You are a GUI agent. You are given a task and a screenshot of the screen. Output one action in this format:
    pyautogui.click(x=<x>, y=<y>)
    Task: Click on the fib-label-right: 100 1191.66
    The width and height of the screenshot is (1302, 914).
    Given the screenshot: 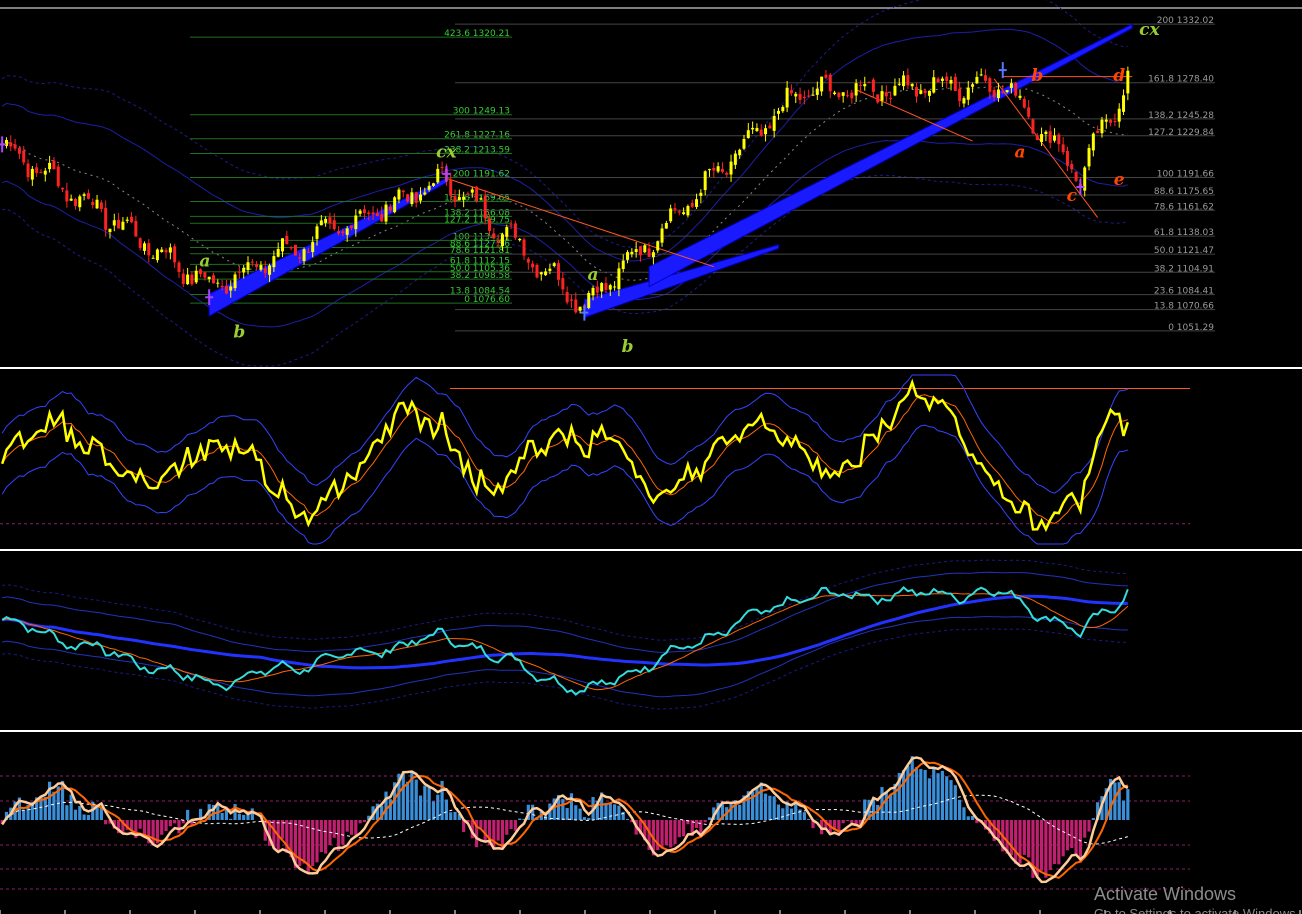 What is the action you would take?
    pyautogui.click(x=1186, y=174)
    